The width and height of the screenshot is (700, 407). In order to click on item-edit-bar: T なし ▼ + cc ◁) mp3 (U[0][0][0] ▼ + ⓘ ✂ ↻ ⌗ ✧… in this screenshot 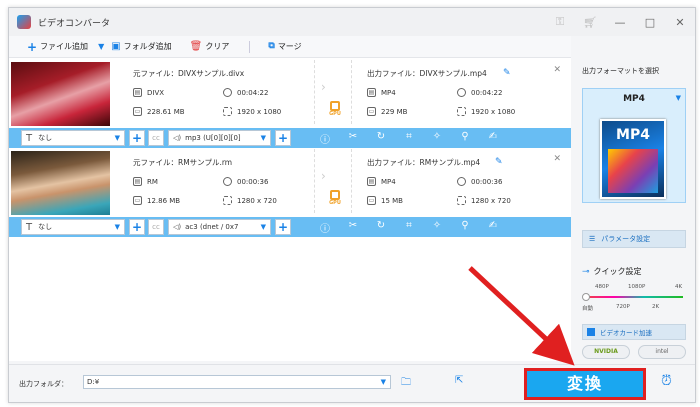, I will do `click(290, 138)`.